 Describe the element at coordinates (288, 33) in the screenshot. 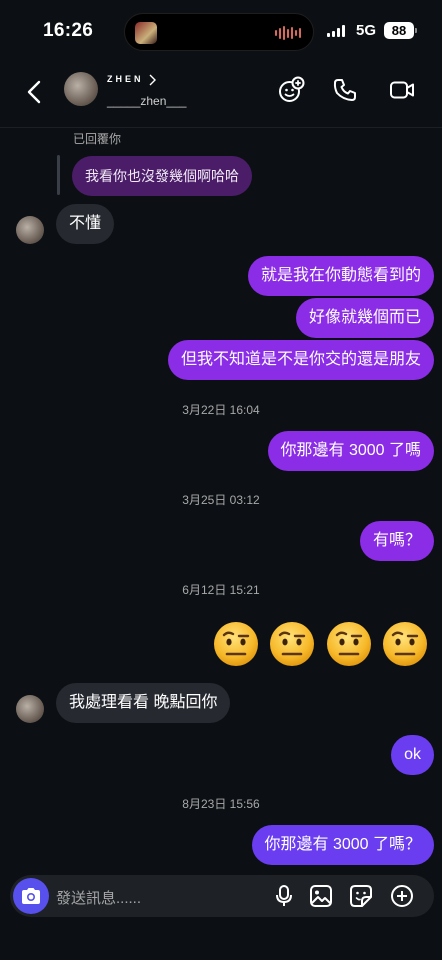

I see `audio-waveform-icon` at that location.